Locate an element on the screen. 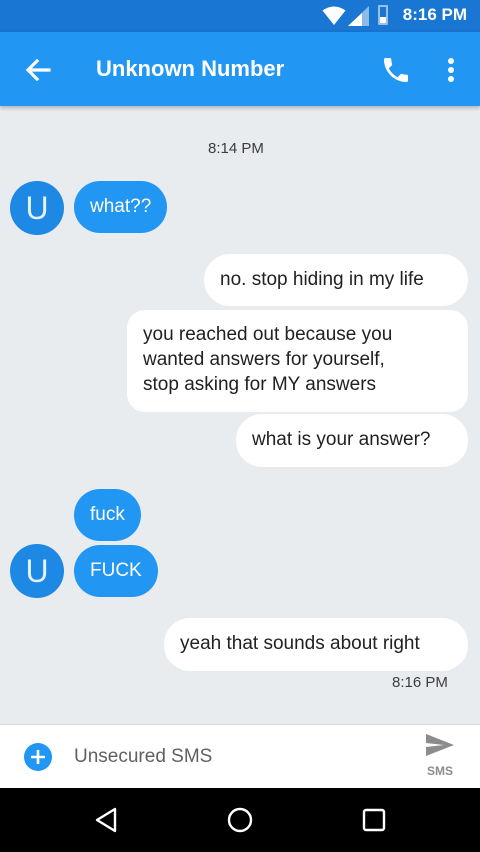  add-attachment-button is located at coordinates (38, 757).